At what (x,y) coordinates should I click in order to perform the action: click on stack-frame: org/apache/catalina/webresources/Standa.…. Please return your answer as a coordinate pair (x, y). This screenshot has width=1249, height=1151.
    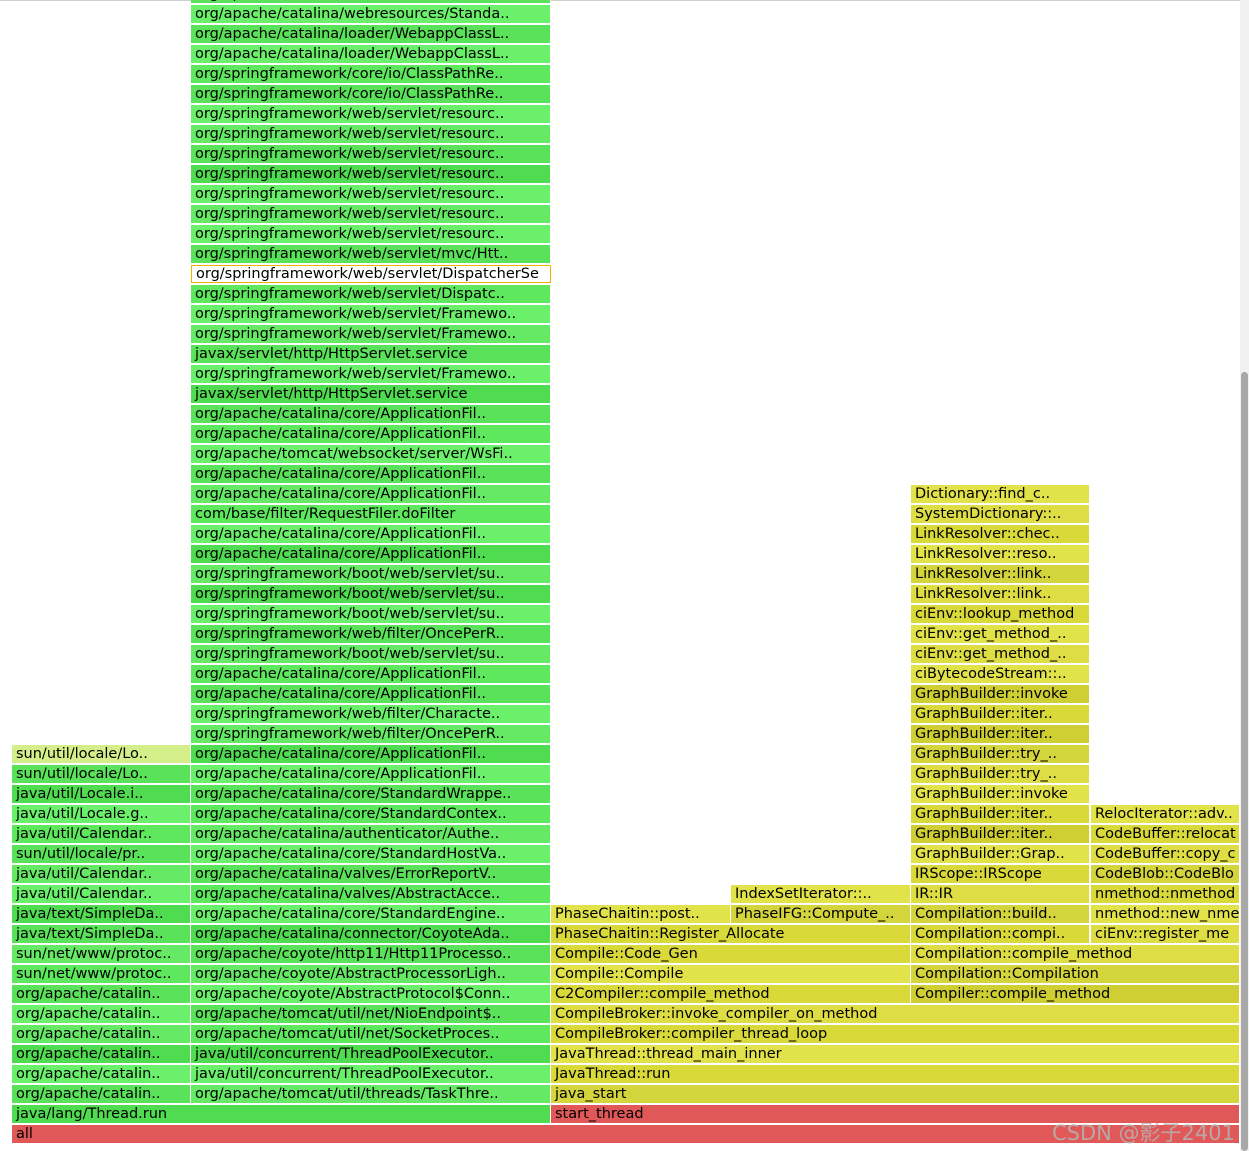
    Looking at the image, I should click on (371, 14).